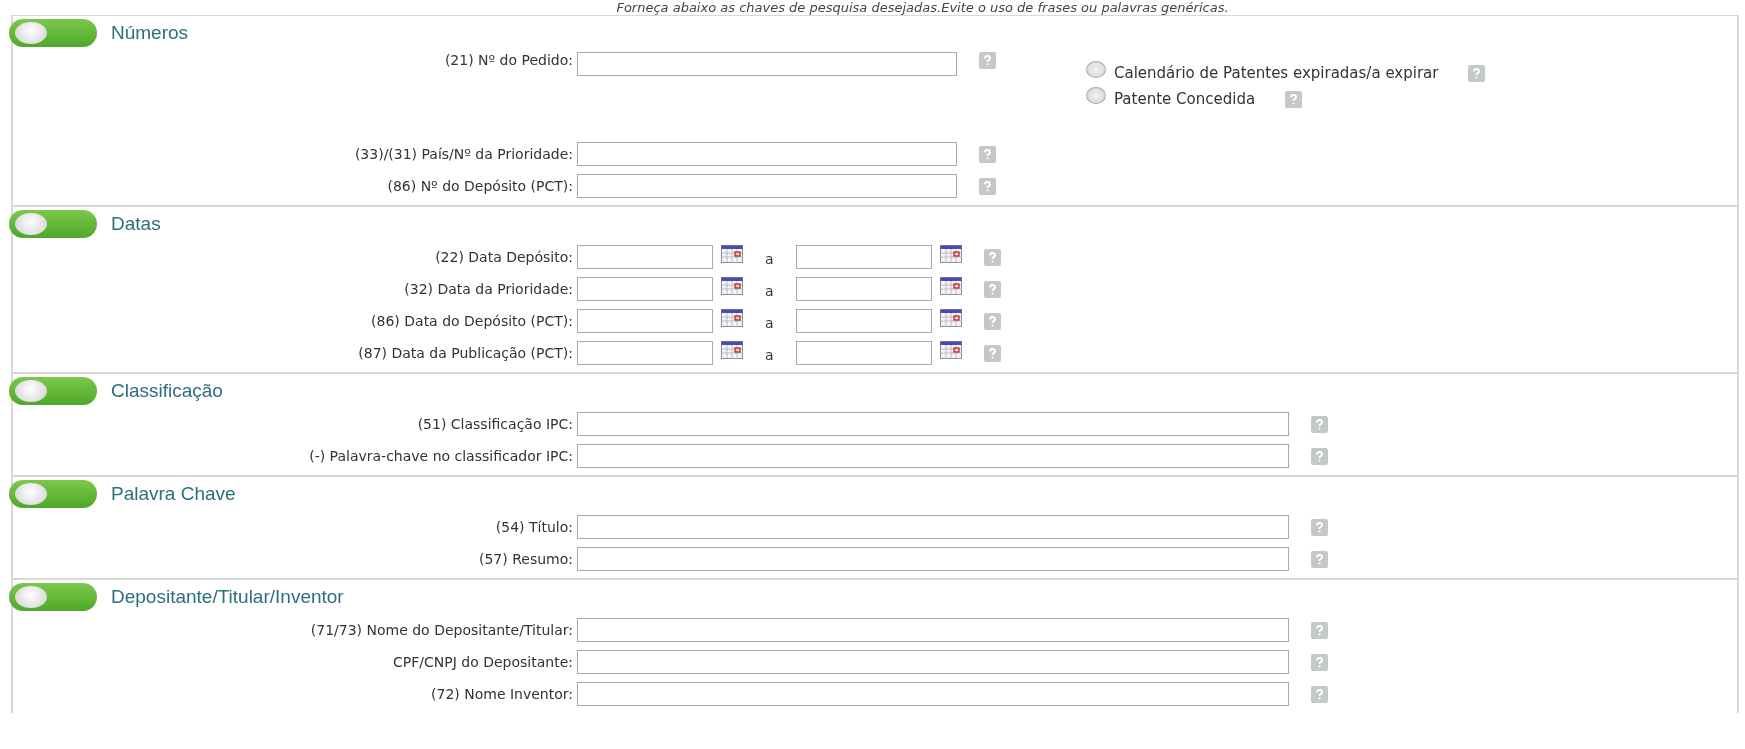 This screenshot has height=749, width=1745. I want to click on section-title: Palavra Chave, so click(173, 494).